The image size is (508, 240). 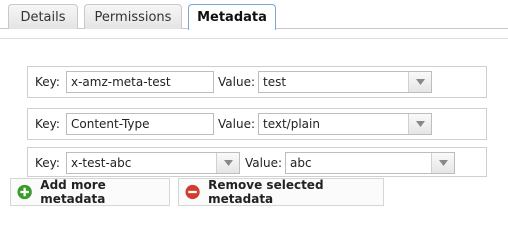 What do you see at coordinates (101, 163) in the screenshot?
I see `key-text: x-test-abc` at bounding box center [101, 163].